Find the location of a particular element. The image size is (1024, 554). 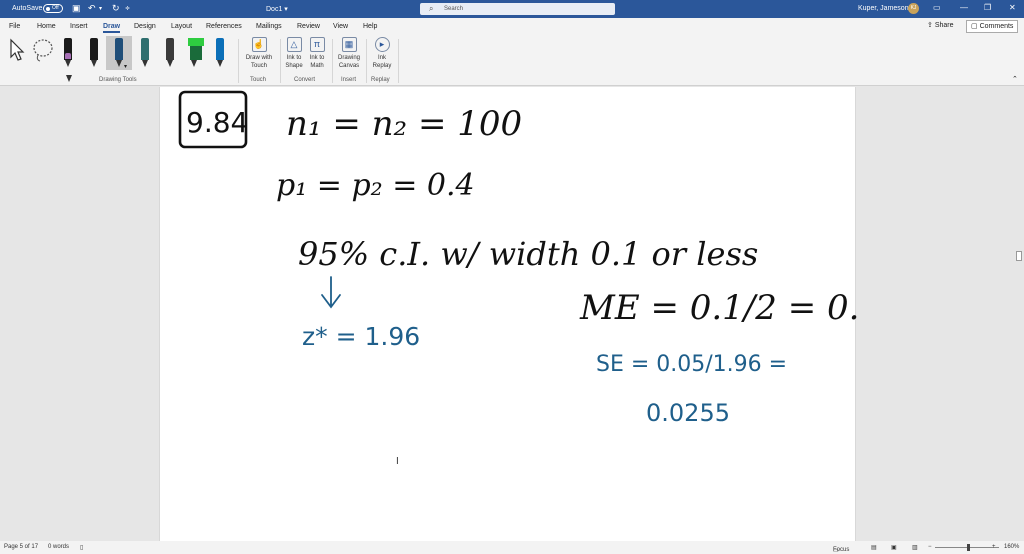

draw-with-touch-label: Draw with Touch is located at coordinates (259, 62).